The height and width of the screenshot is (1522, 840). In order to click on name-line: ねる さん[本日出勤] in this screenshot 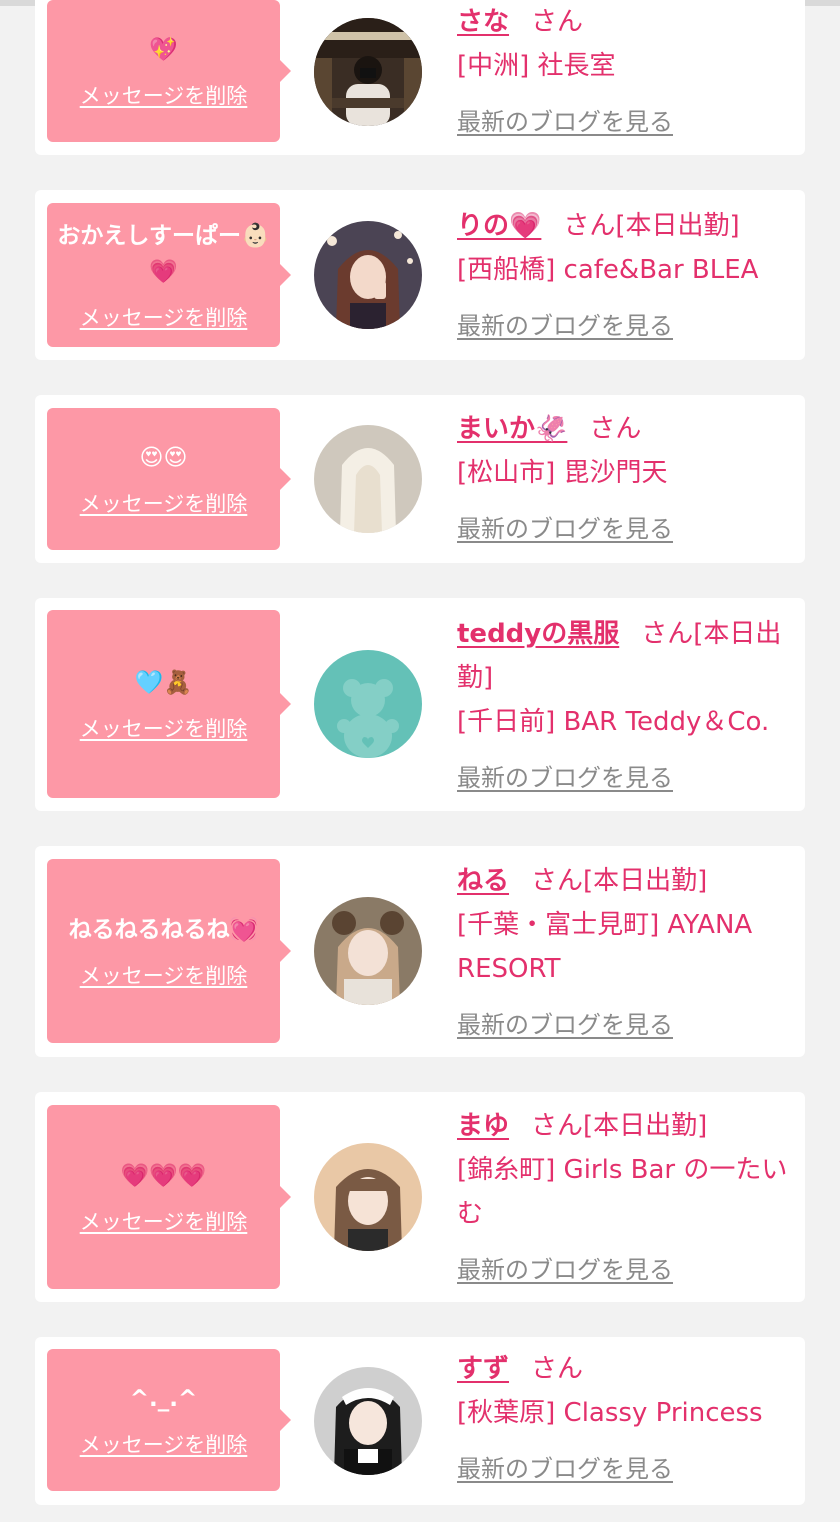, I will do `click(627, 881)`.